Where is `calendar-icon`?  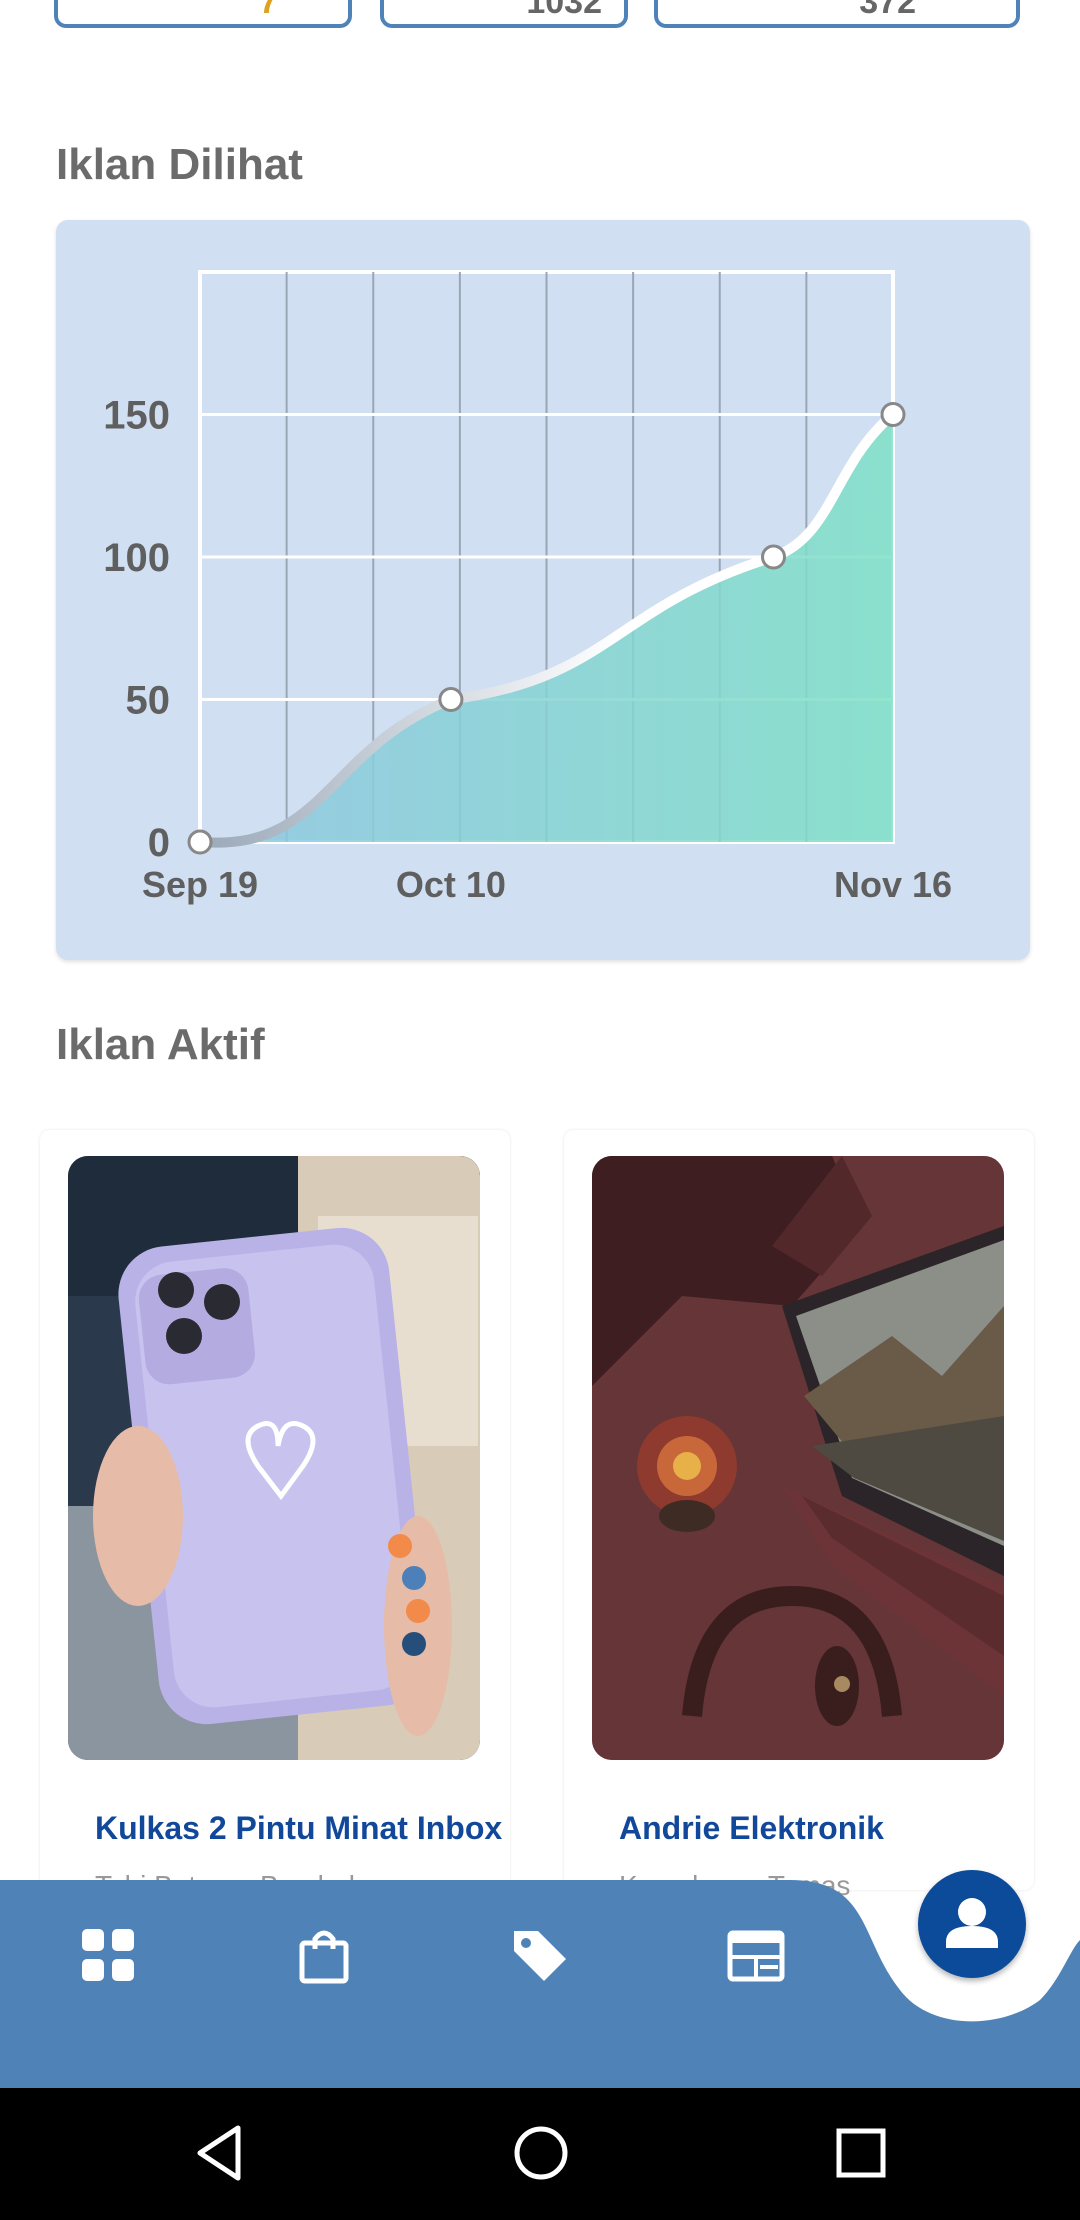 calendar-icon is located at coordinates (756, 1955).